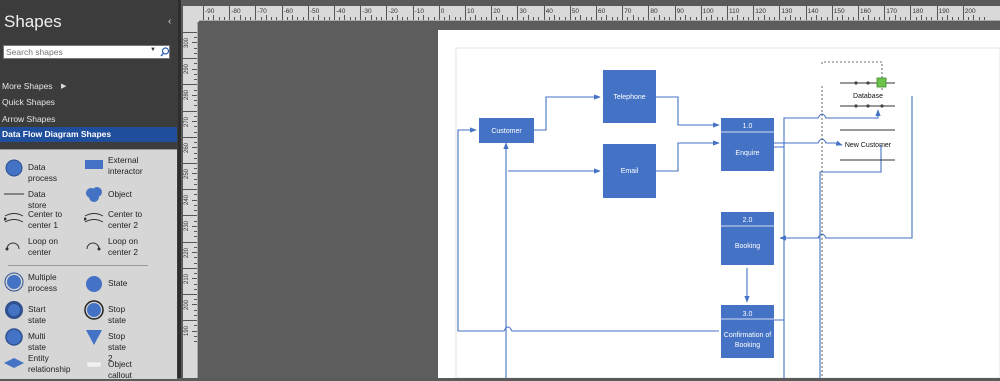  What do you see at coordinates (64, 86) in the screenshot?
I see `chevron-right-icon: ▶` at bounding box center [64, 86].